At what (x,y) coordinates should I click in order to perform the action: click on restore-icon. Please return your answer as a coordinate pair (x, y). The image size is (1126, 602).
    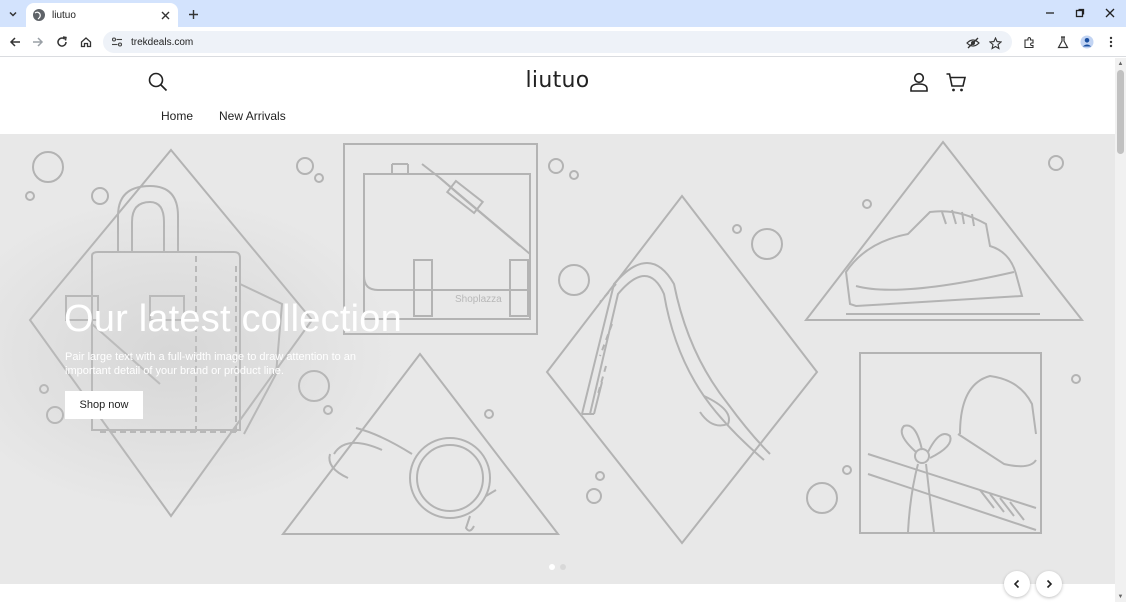
    Looking at the image, I should click on (1080, 13).